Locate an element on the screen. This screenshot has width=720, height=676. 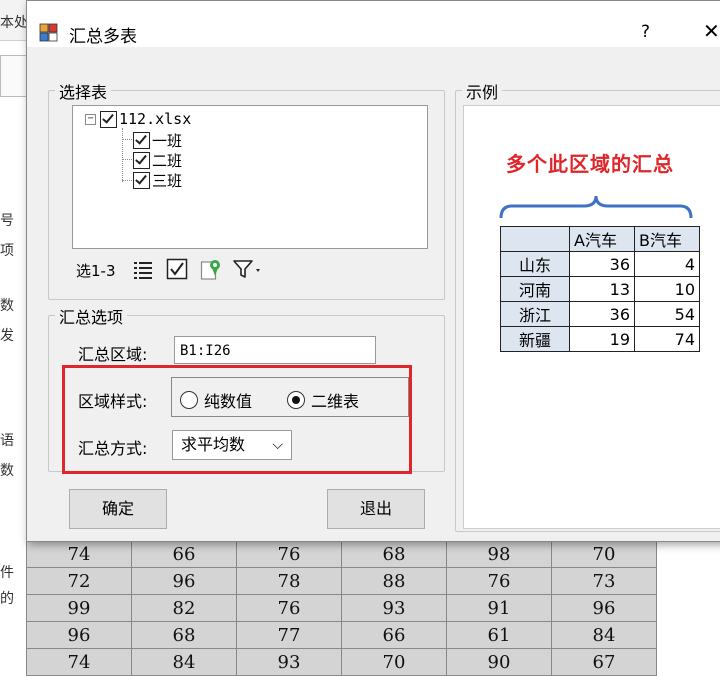
check-all-icon is located at coordinates (177, 269).